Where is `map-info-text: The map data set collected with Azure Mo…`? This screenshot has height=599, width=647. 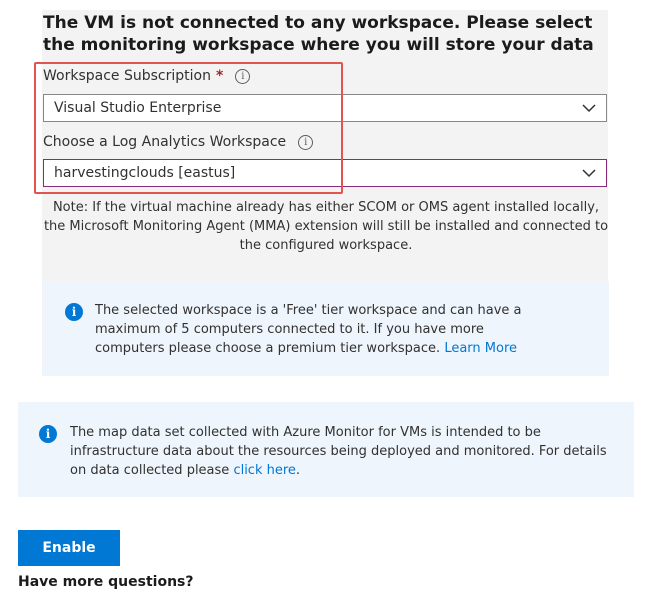
map-info-text: The map data set collected with Azure Mo… is located at coordinates (347, 451).